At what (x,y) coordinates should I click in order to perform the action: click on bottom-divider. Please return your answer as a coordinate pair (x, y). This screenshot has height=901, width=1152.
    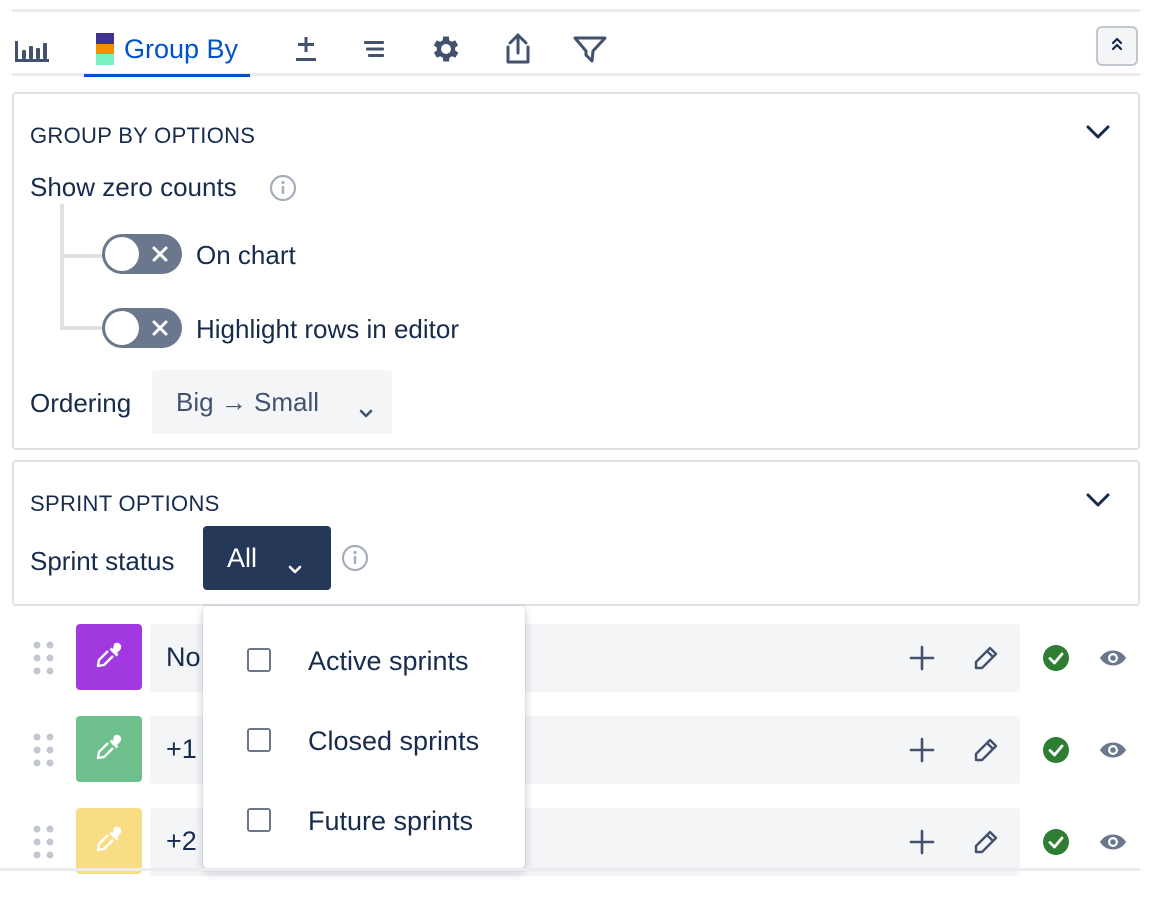
    Looking at the image, I should click on (570, 869).